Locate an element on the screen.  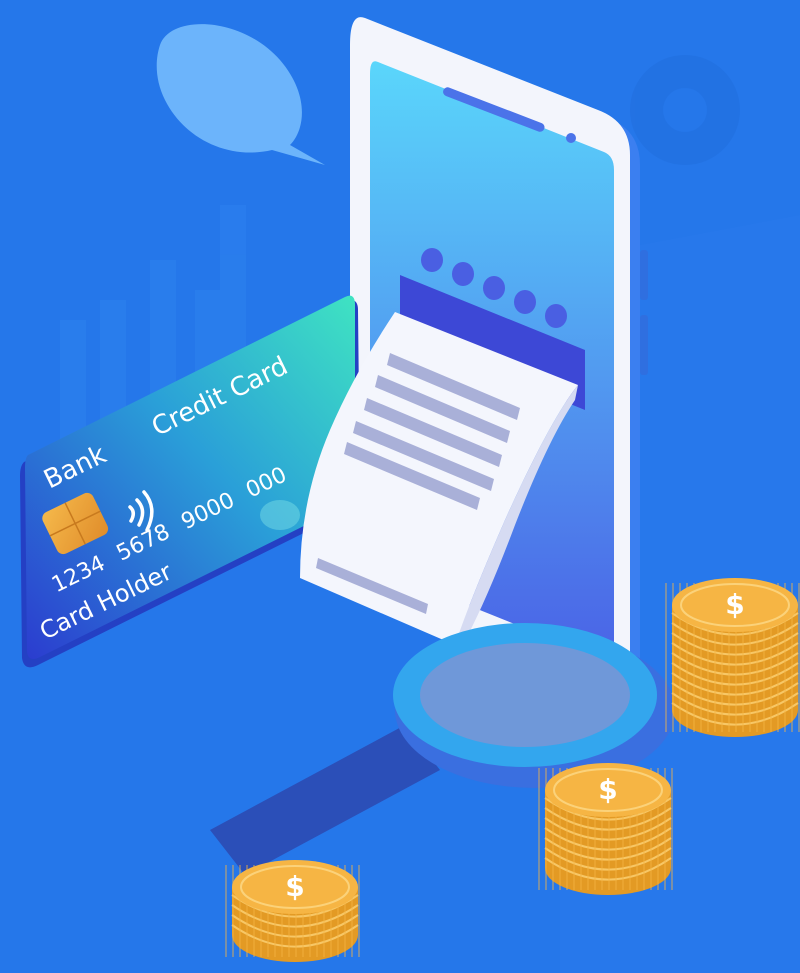
speech-bubble-icon is located at coordinates (240, 95).